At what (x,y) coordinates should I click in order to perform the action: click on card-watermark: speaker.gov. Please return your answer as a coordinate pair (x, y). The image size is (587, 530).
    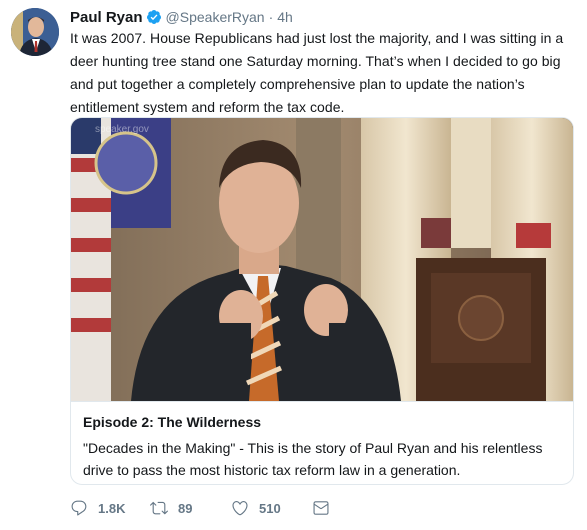
    Looking at the image, I should click on (122, 129).